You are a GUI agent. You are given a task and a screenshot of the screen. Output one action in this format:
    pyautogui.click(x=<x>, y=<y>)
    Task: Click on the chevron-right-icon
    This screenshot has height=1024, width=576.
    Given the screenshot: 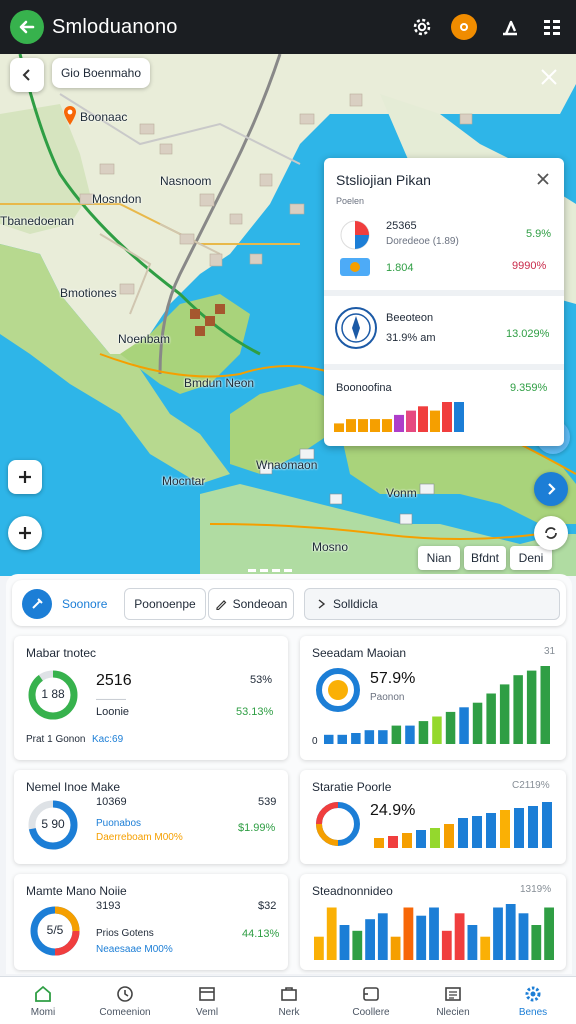 What is the action you would take?
    pyautogui.click(x=322, y=604)
    